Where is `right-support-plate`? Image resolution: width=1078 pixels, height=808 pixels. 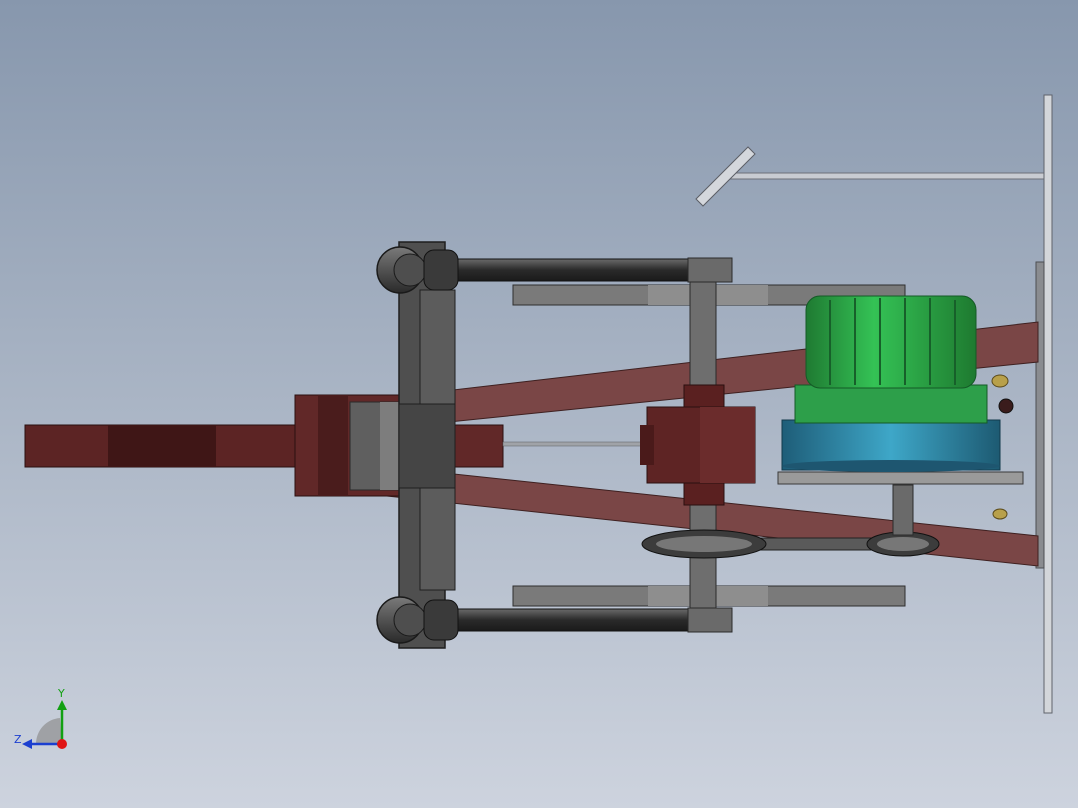 right-support-plate is located at coordinates (1044, 404).